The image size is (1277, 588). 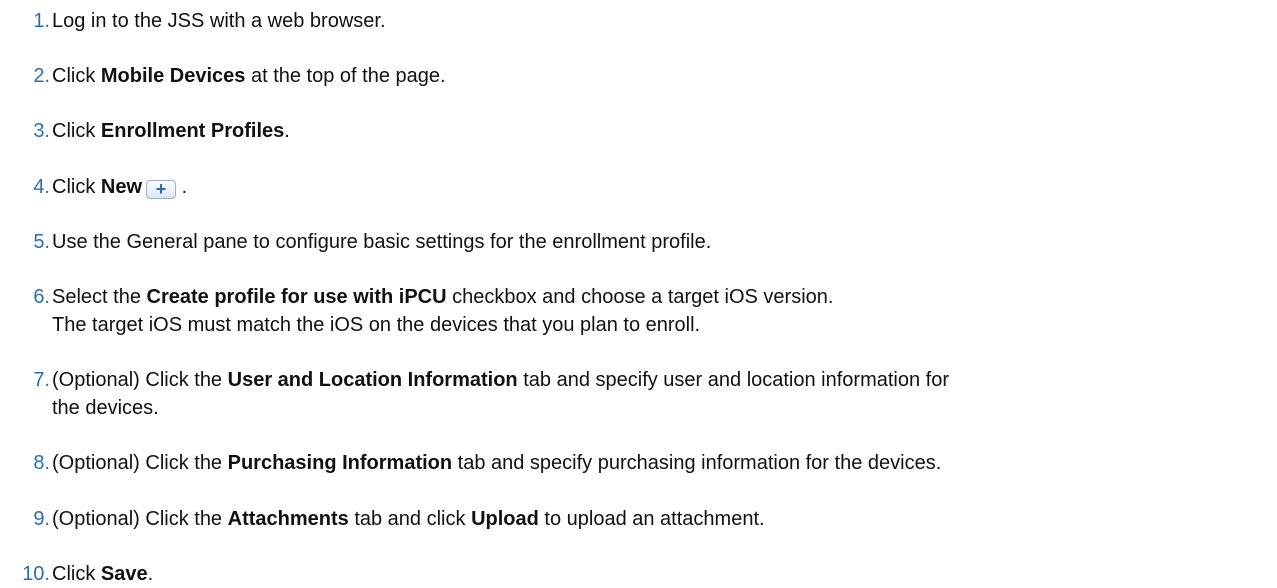 What do you see at coordinates (296, 297) in the screenshot?
I see `ui-term-create-profile-ipcu: Create profile for use with iPCU` at bounding box center [296, 297].